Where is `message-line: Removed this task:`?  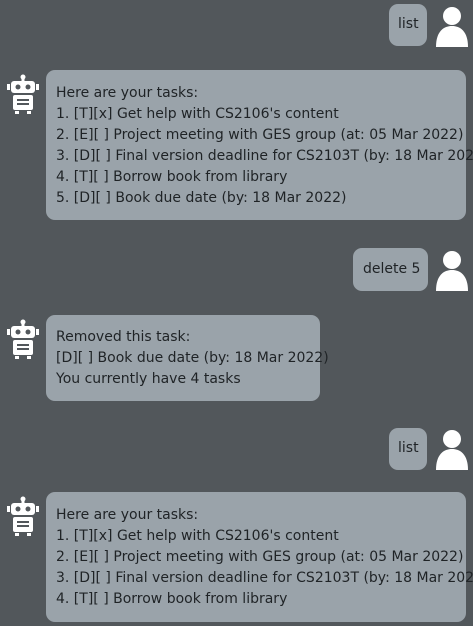 message-line: Removed this task: is located at coordinates (123, 337).